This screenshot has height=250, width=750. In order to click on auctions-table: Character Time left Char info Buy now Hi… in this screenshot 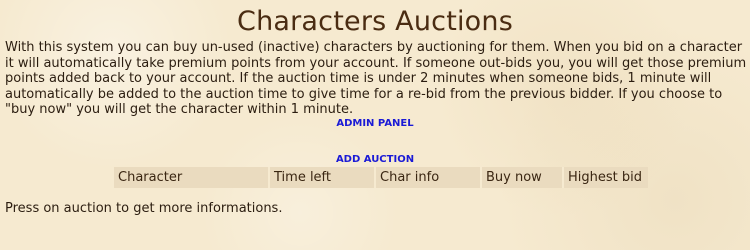, I will do `click(381, 177)`.